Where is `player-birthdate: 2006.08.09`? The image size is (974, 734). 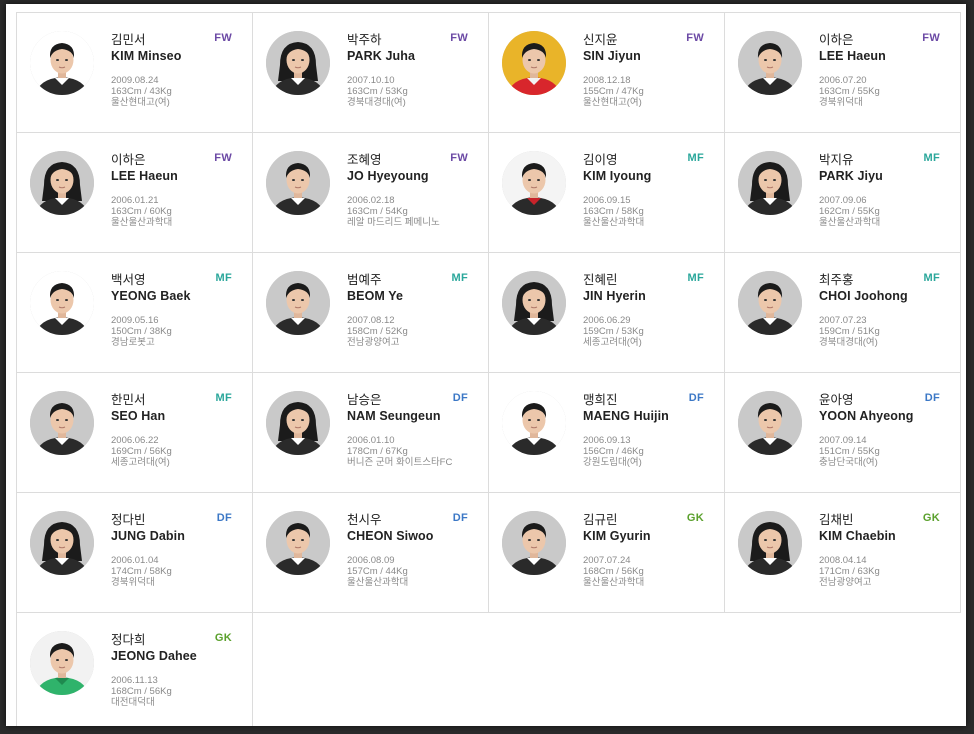
player-birthdate: 2006.08.09 is located at coordinates (371, 560).